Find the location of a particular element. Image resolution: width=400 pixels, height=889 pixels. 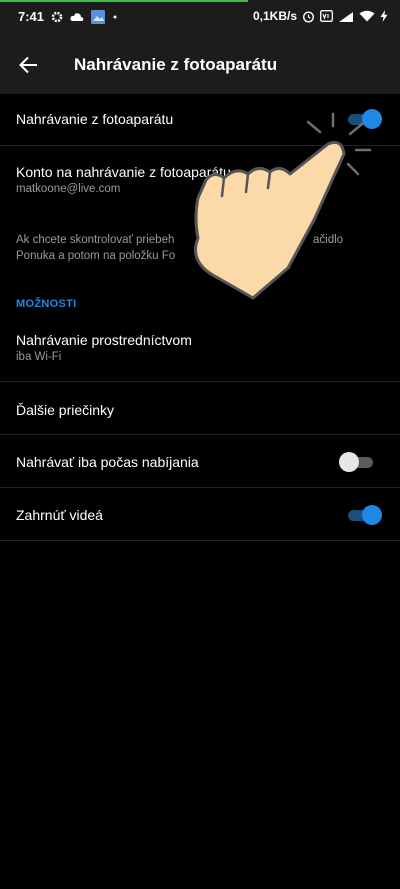

hint-line-2: Ponuka a potom na položku Fo is located at coordinates (96, 256).